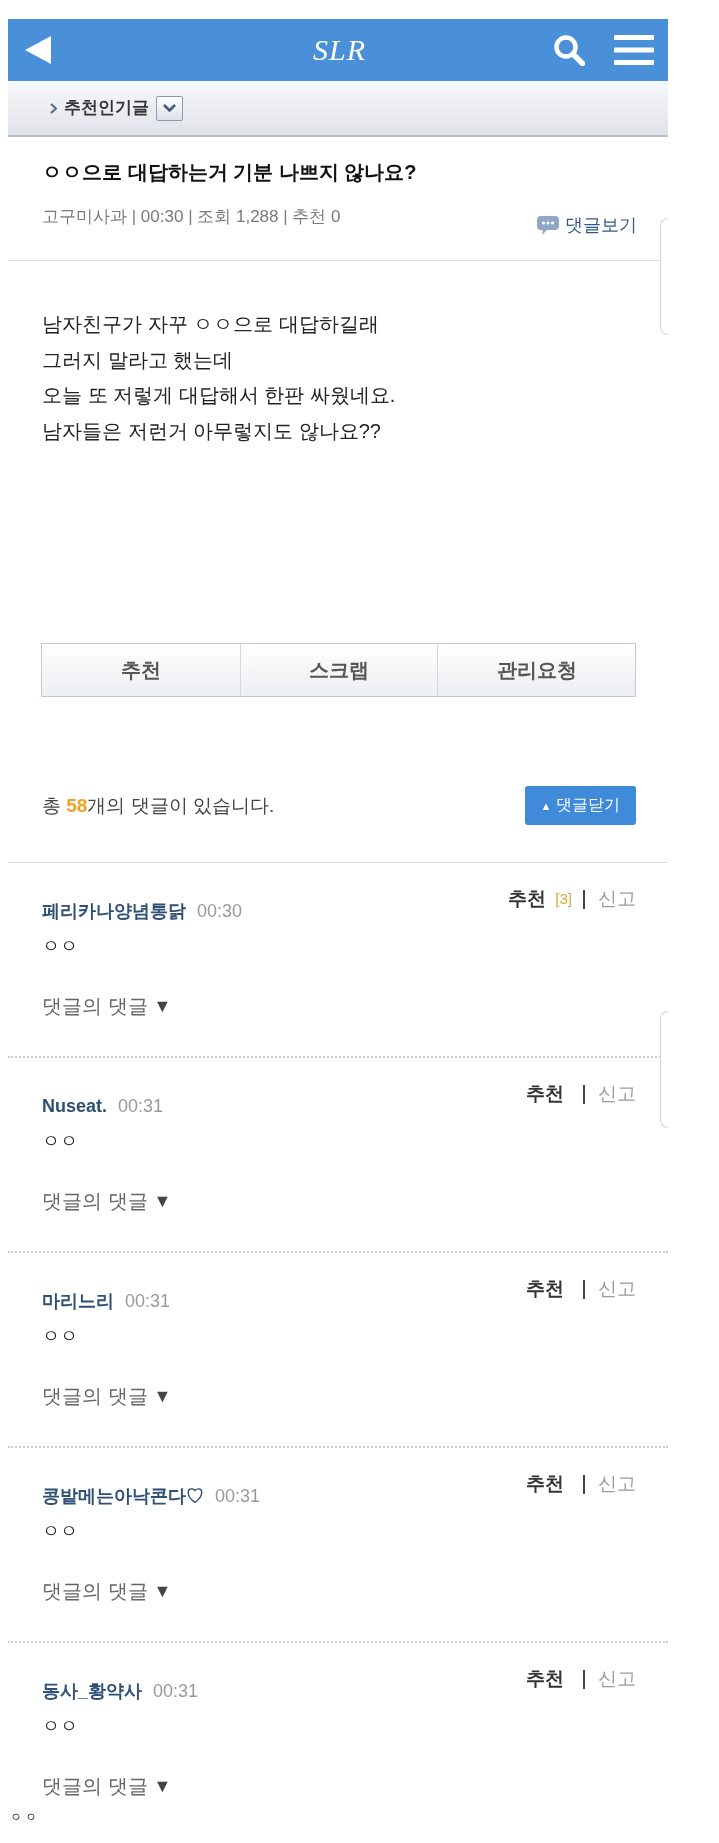 The height and width of the screenshot is (1843, 719). What do you see at coordinates (634, 50) in the screenshot?
I see `menu-icon` at bounding box center [634, 50].